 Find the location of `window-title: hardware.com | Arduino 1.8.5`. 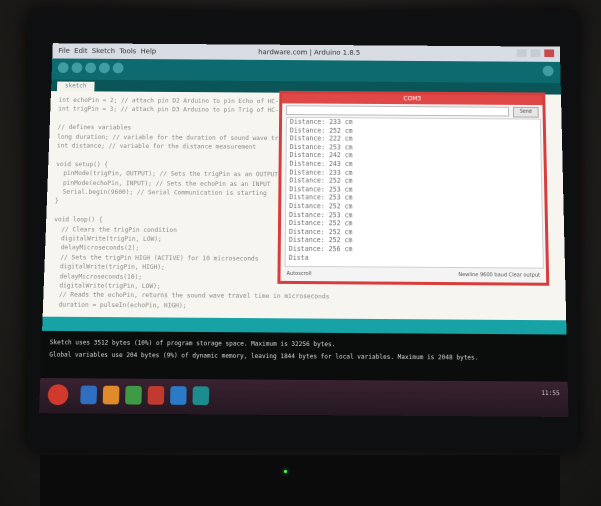

window-title: hardware.com | Arduino 1.8.5 is located at coordinates (309, 52).